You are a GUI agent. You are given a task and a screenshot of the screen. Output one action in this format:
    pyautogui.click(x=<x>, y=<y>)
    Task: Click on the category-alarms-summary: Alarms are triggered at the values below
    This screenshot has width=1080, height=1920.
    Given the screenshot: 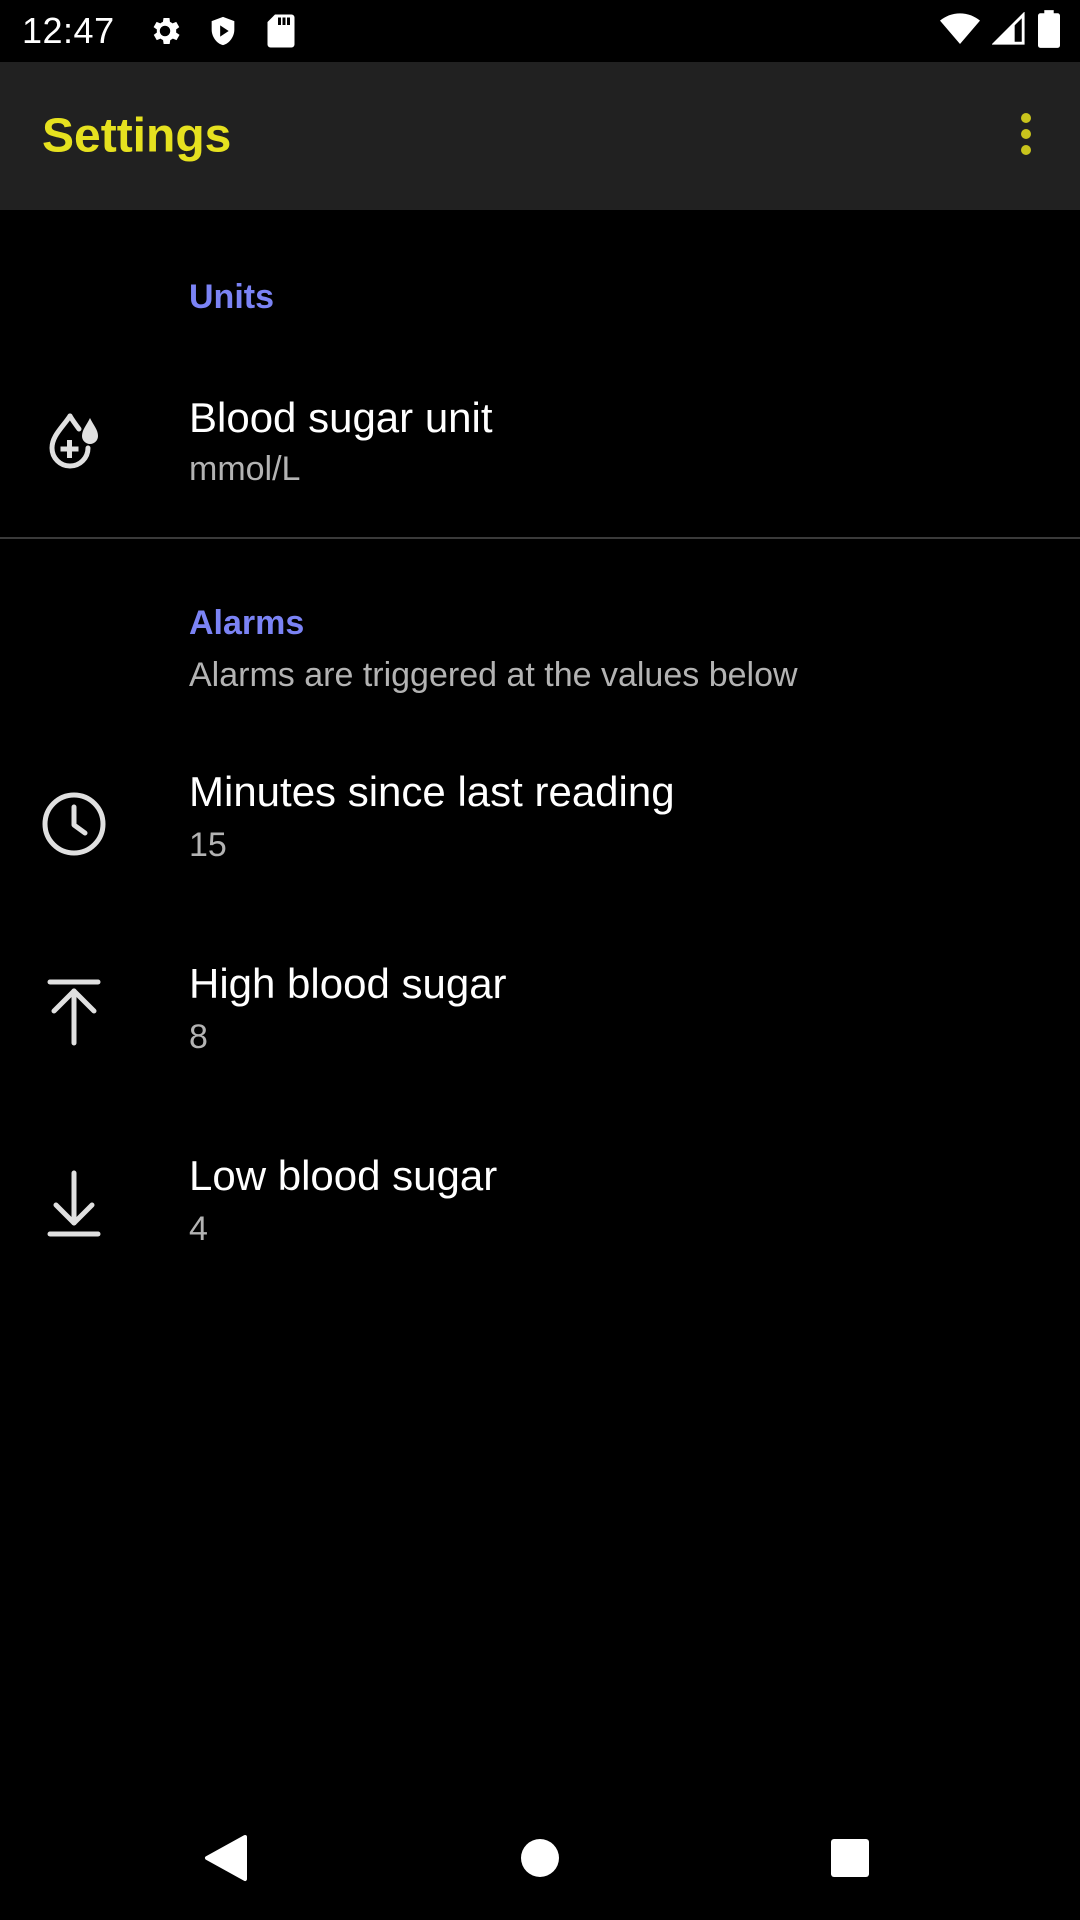 What is the action you would take?
    pyautogui.click(x=493, y=675)
    